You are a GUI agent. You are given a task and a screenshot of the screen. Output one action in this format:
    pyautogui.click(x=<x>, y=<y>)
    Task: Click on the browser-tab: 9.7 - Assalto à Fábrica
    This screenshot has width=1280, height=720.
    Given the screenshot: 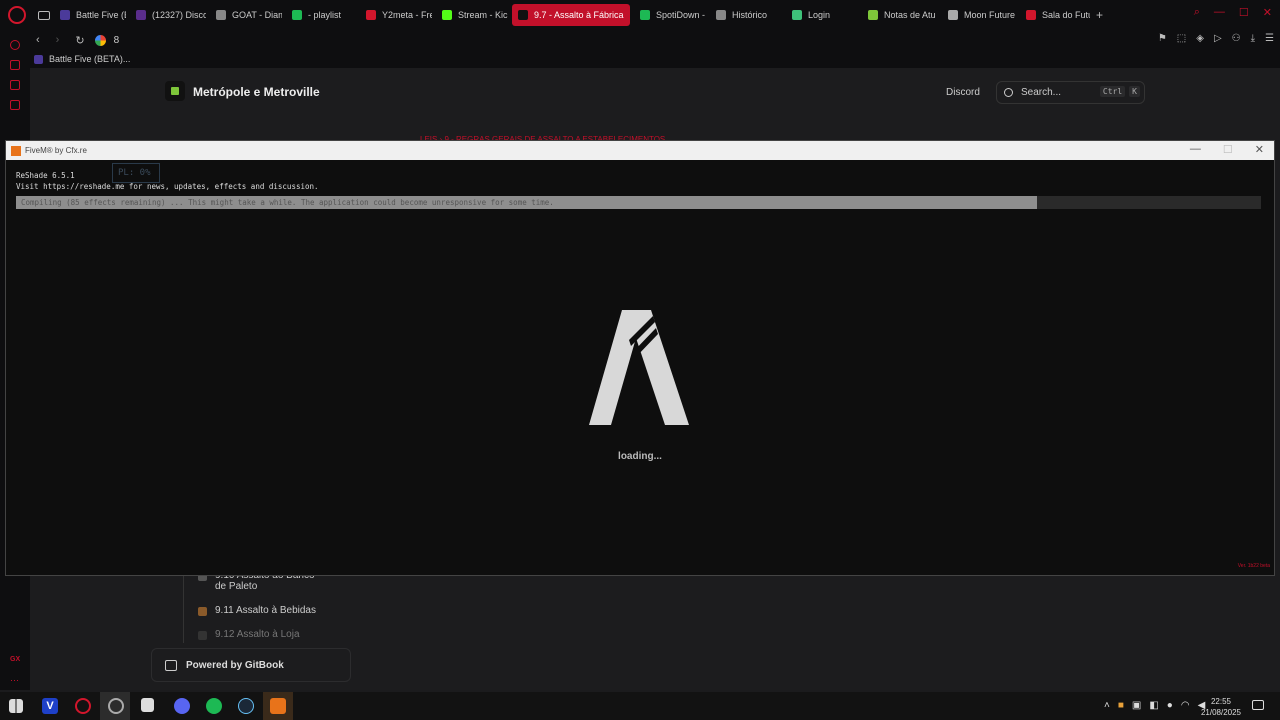 What is the action you would take?
    pyautogui.click(x=571, y=15)
    